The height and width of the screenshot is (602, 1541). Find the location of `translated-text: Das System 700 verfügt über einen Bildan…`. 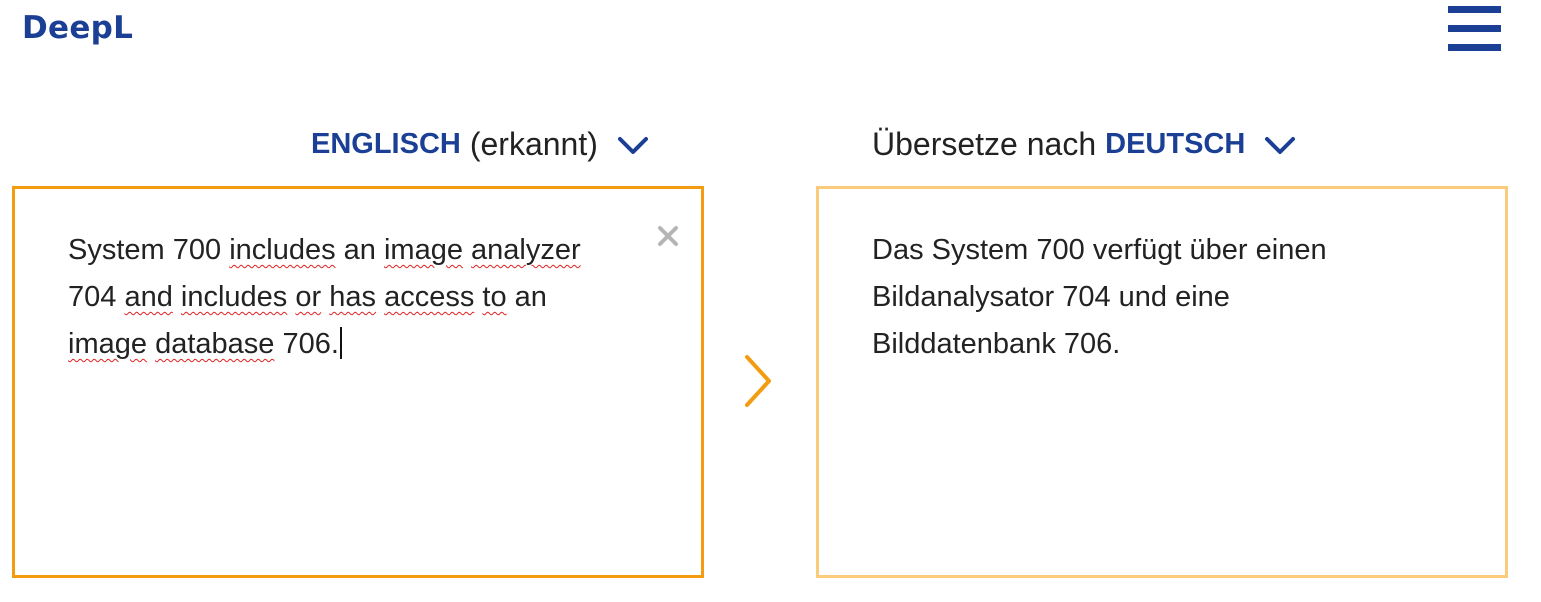

translated-text: Das System 700 verfügt über einen Bildan… is located at coordinates (1157, 297).